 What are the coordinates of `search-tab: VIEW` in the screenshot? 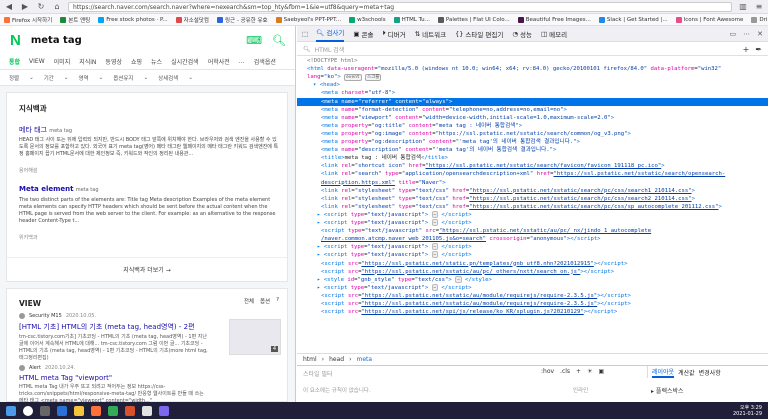 It's located at (37, 61).